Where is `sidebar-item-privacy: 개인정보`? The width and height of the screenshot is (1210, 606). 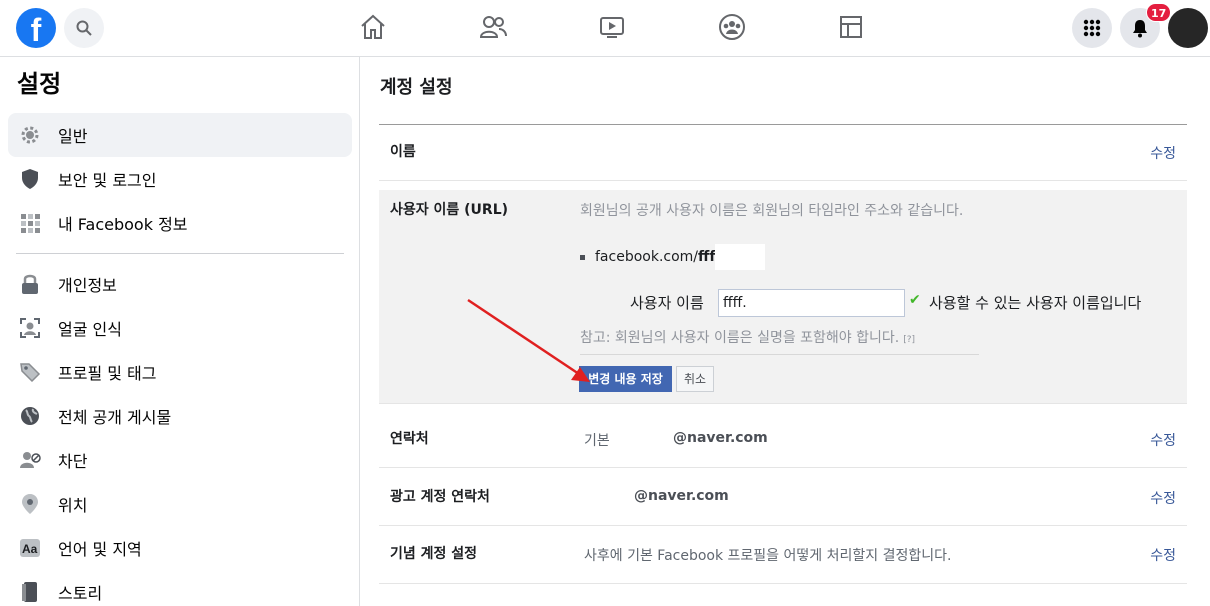 sidebar-item-privacy: 개인정보 is located at coordinates (180, 284).